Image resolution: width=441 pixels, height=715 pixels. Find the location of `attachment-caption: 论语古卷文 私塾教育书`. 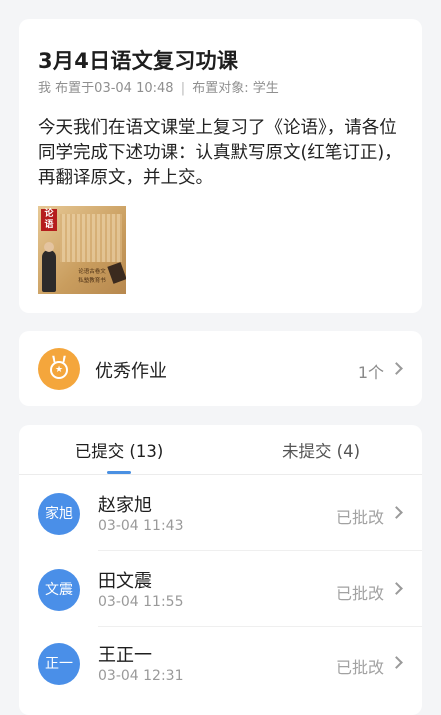

attachment-caption: 论语古卷文 私塾教育书 is located at coordinates (92, 277).